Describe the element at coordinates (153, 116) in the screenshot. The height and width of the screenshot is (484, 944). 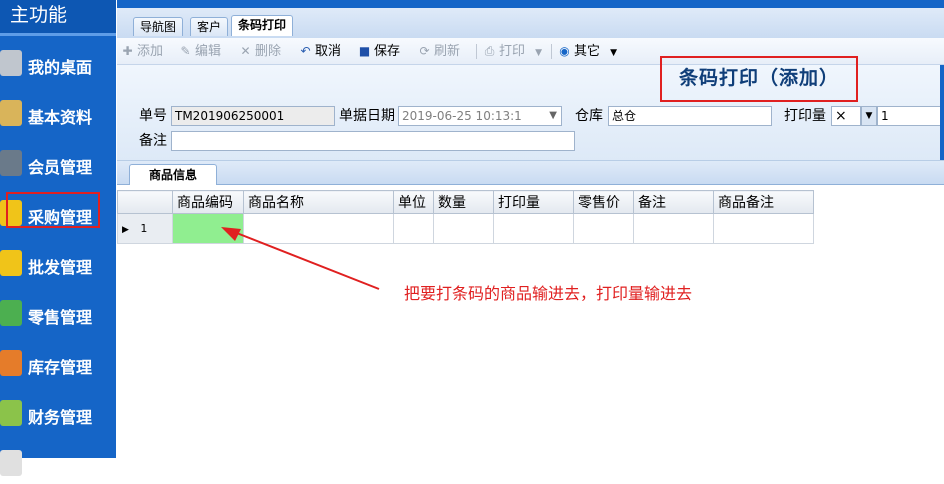
I see `order-no-label: 单号` at that location.